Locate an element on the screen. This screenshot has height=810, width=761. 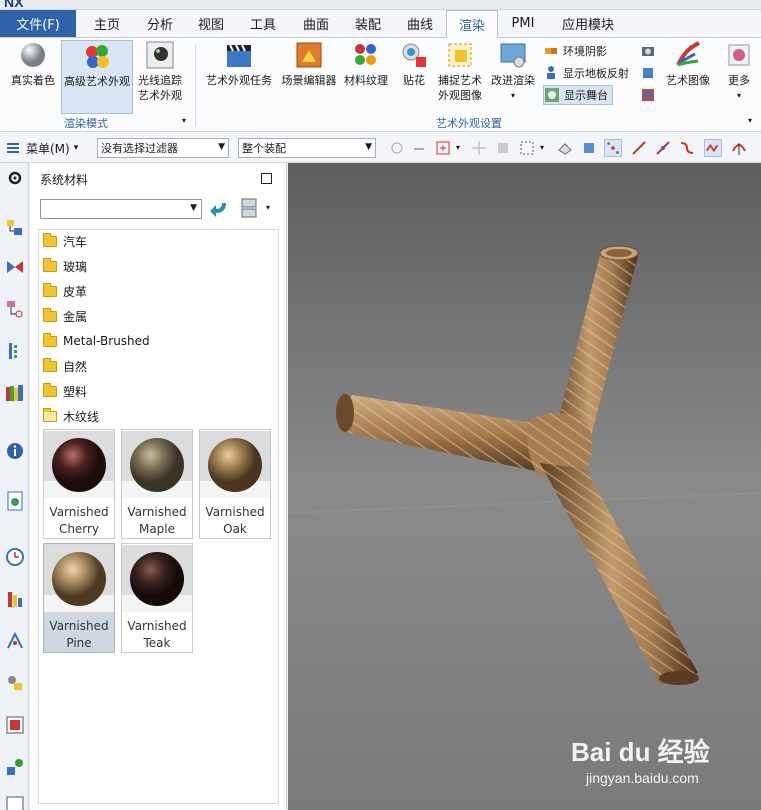
tab-assembly: 装配 is located at coordinates (368, 23).